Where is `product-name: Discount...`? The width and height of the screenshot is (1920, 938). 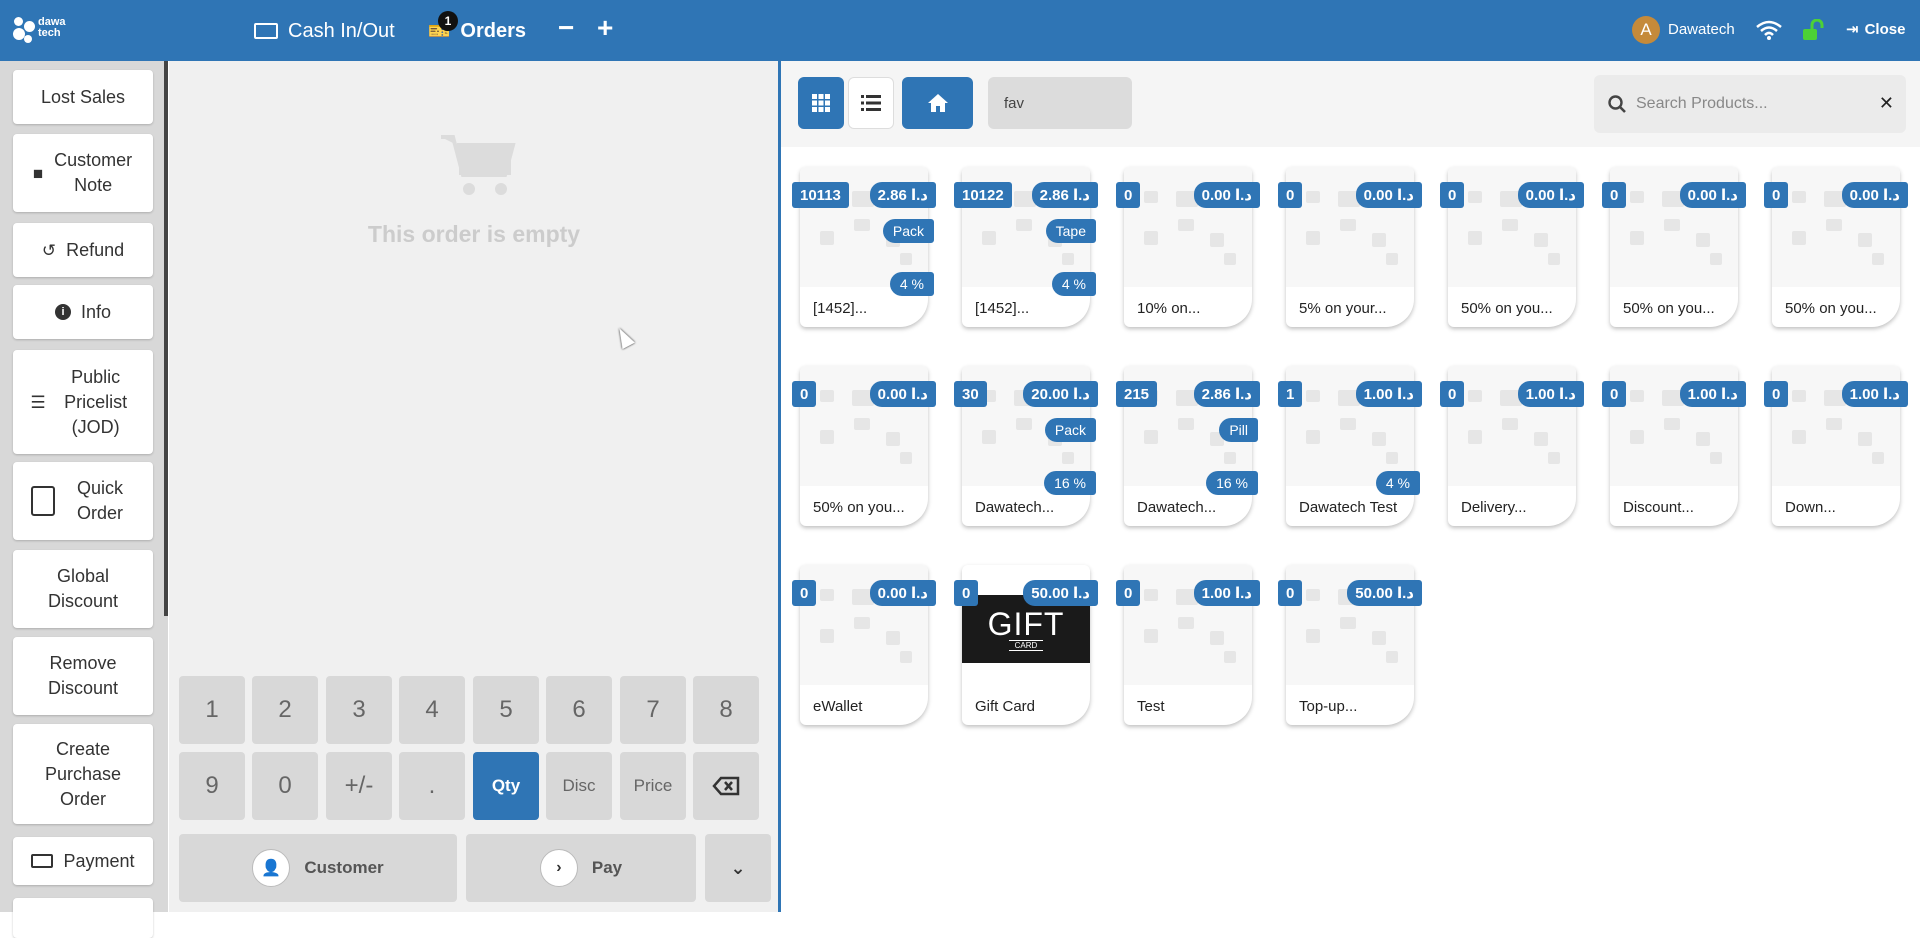 product-name: Discount... is located at coordinates (1658, 507).